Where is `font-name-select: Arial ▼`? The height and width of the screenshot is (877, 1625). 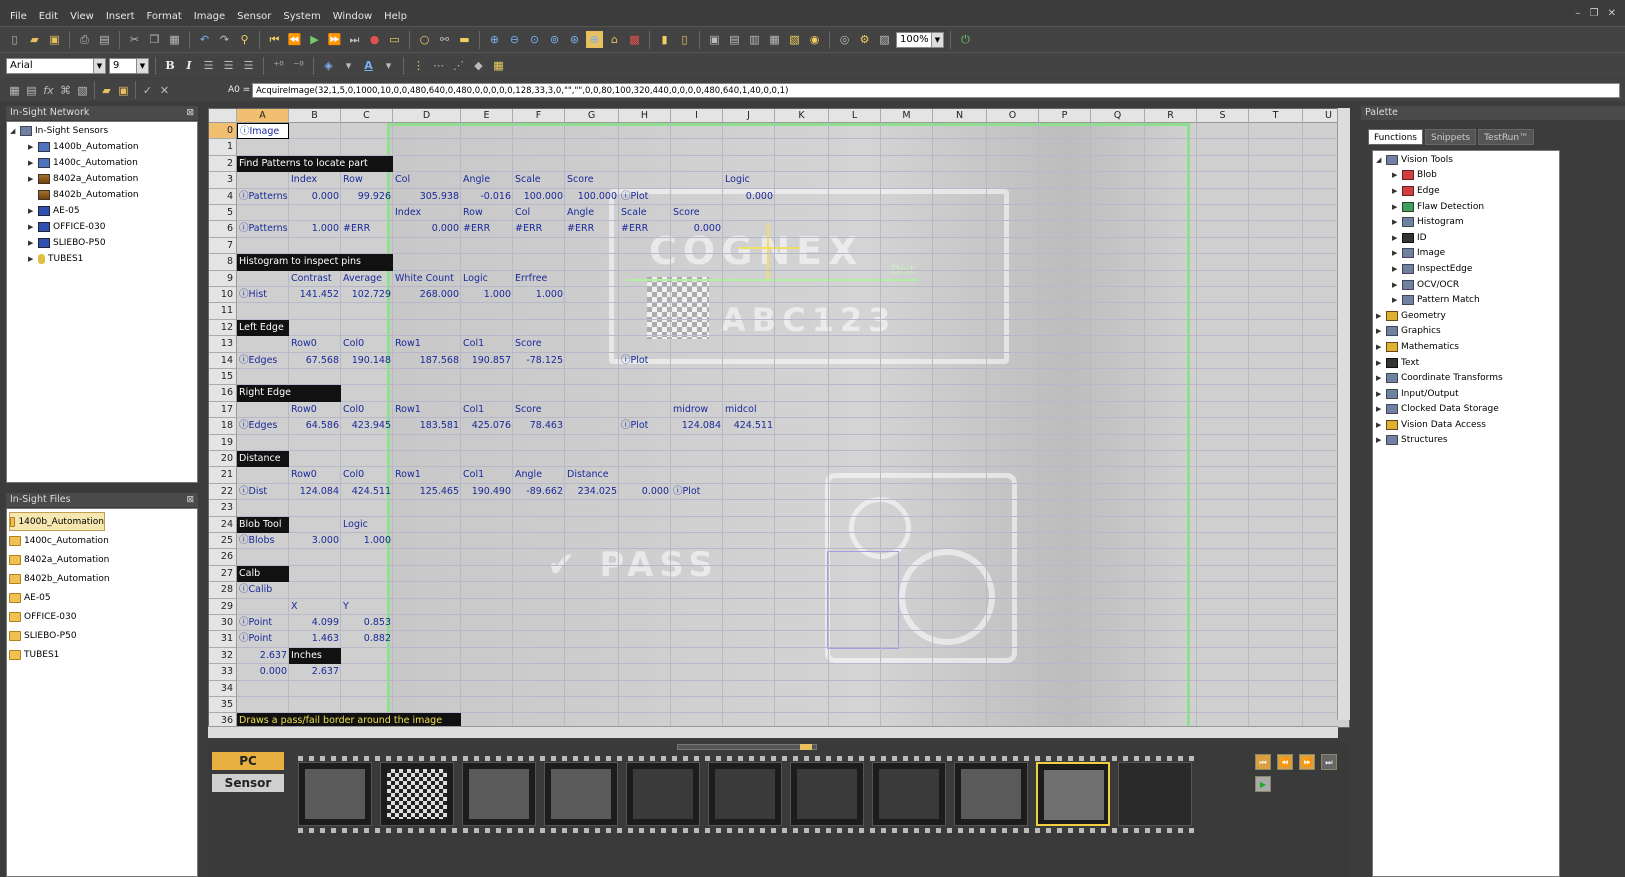
font-name-select: Arial ▼ is located at coordinates (56, 65).